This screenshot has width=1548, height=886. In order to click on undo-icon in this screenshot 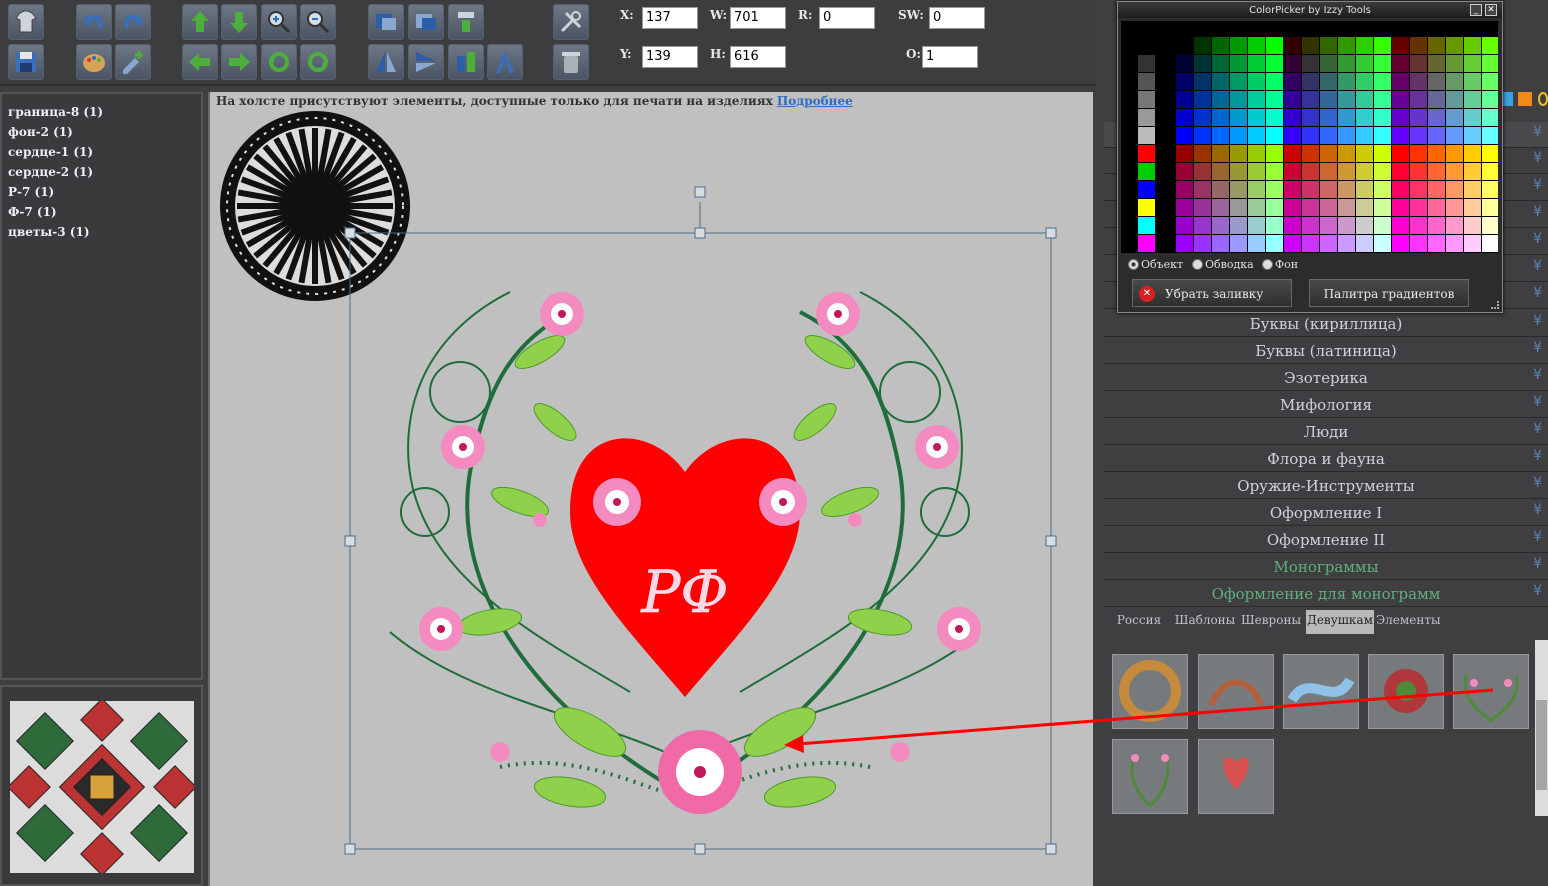, I will do `click(94, 22)`.